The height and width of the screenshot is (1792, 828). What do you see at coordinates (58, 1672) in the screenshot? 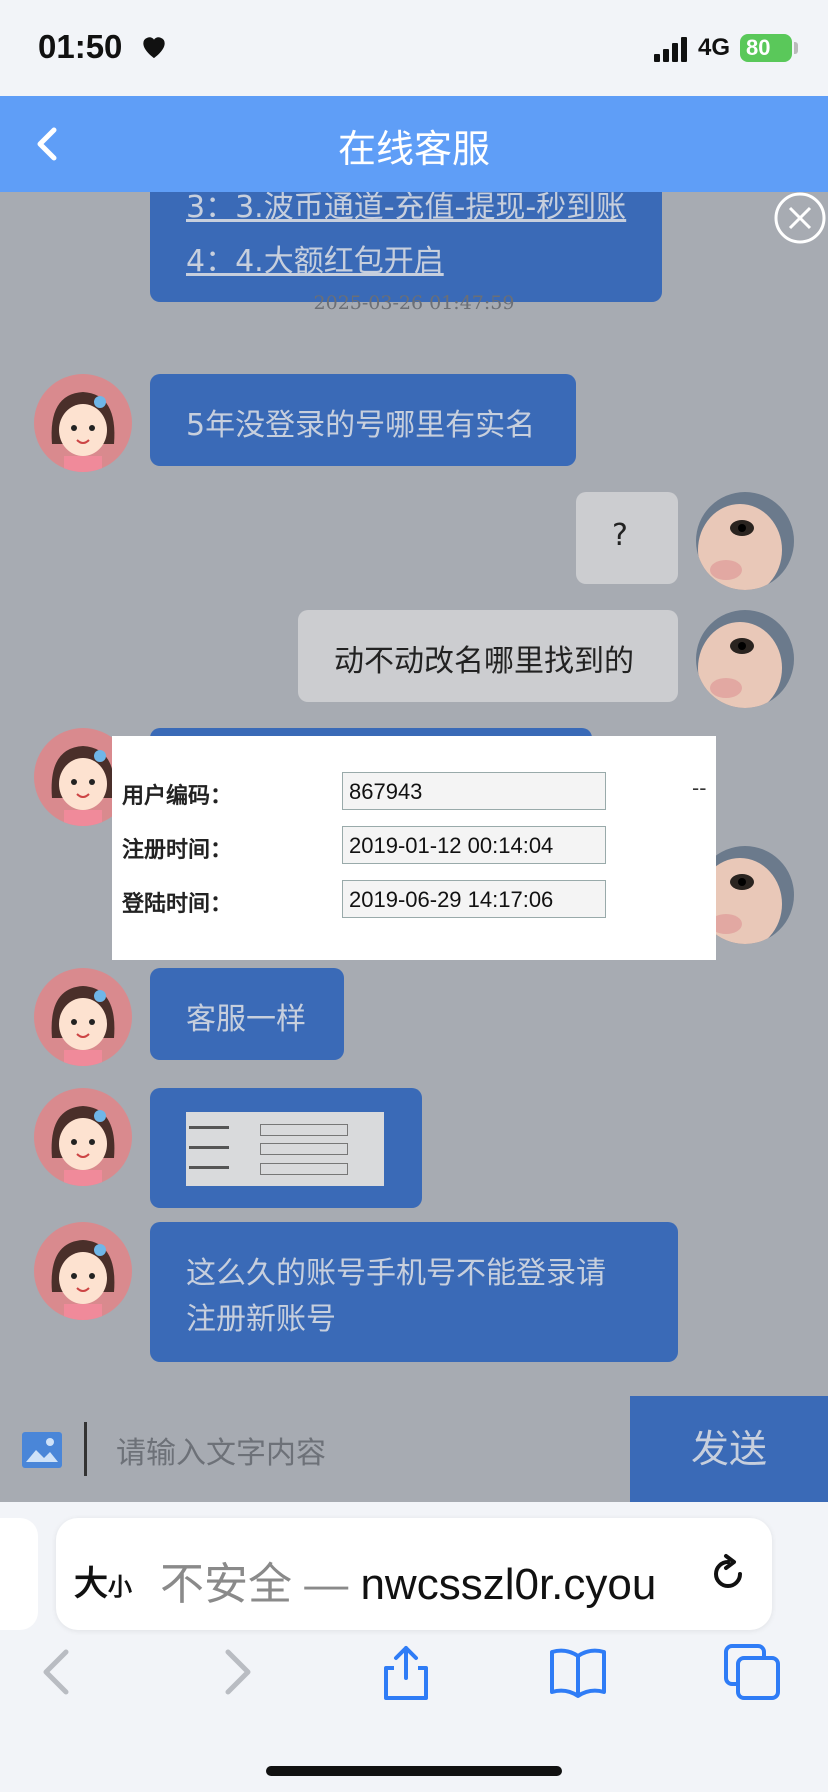
I see `back-arrow-icon` at bounding box center [58, 1672].